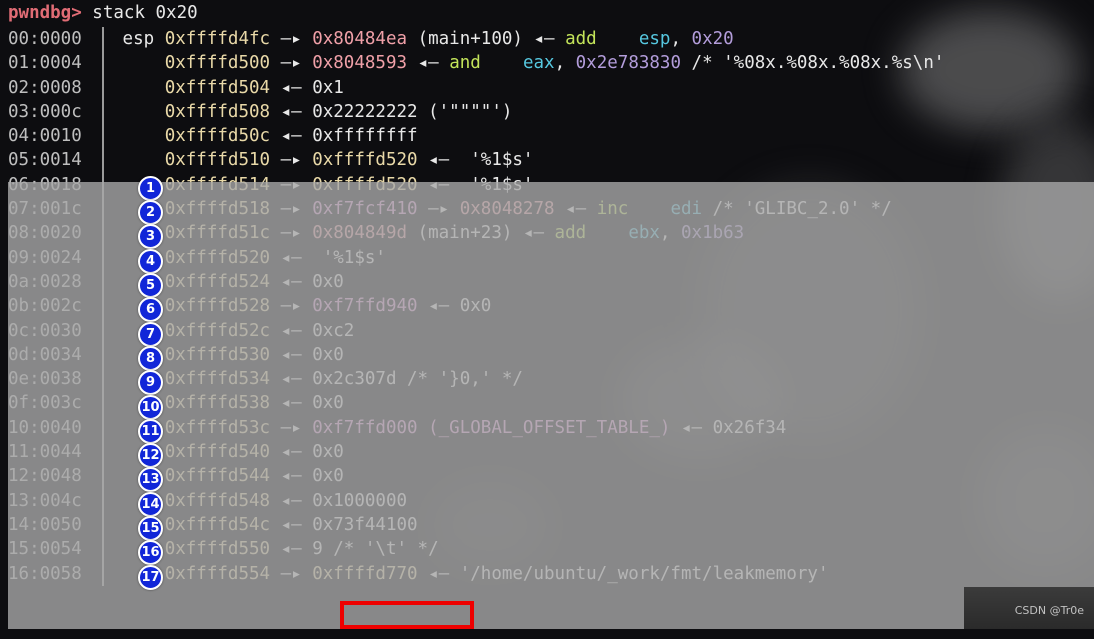 The height and width of the screenshot is (639, 1094). What do you see at coordinates (45, 87) in the screenshot?
I see `stack-row-offset: 02:0008` at bounding box center [45, 87].